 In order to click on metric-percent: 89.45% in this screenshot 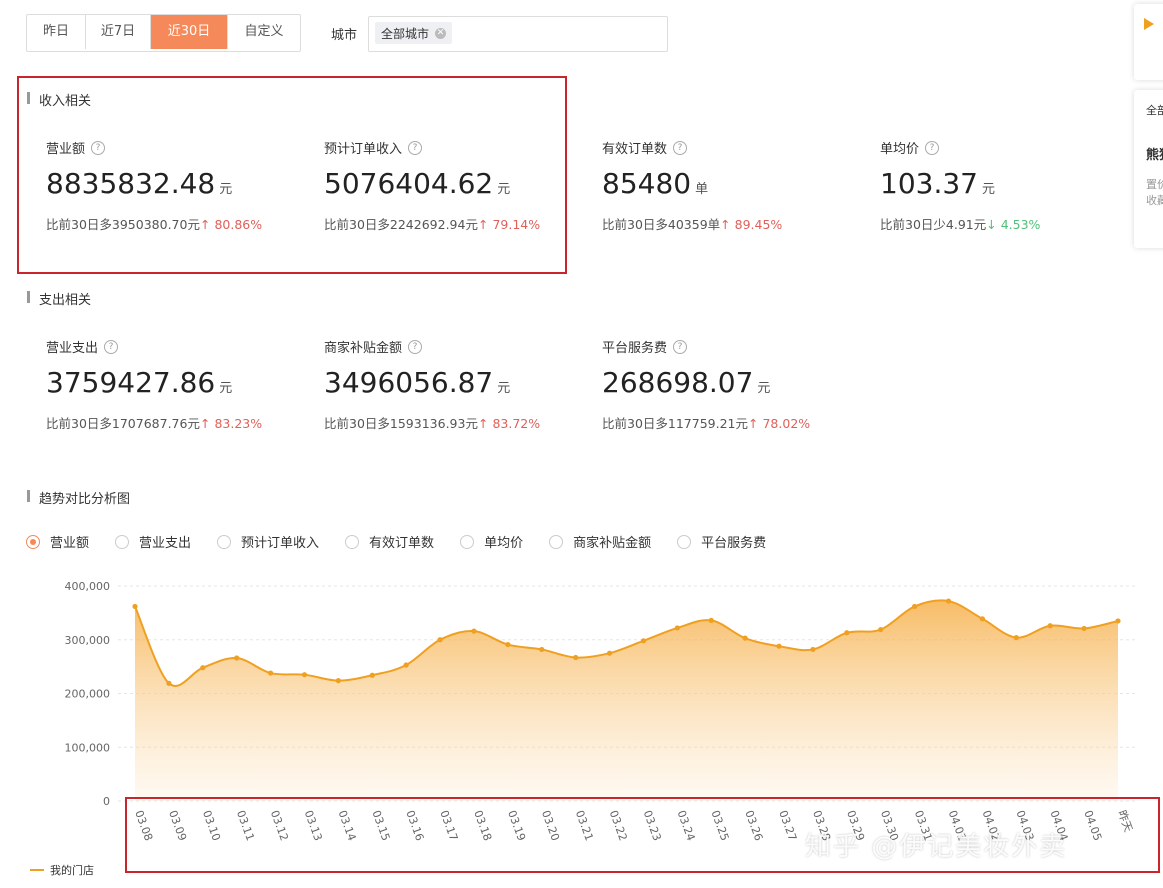, I will do `click(758, 224)`.